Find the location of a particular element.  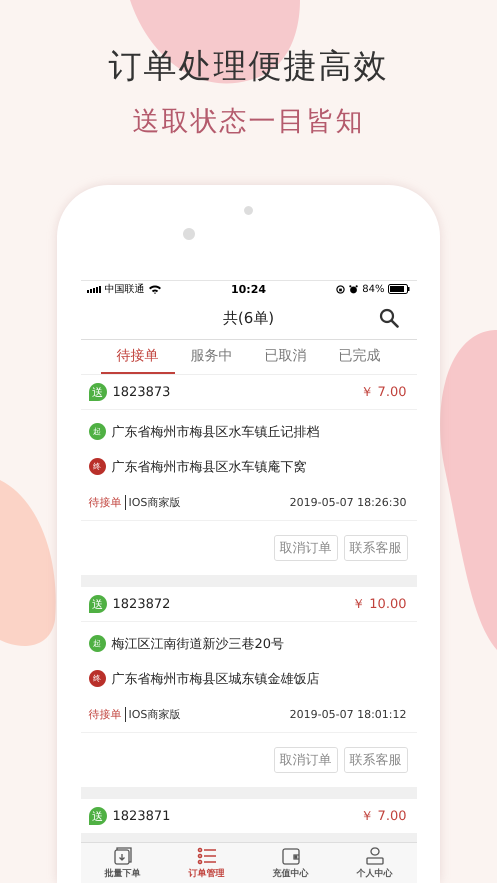

tab-bar-item: 订单管理 is located at coordinates (206, 863).